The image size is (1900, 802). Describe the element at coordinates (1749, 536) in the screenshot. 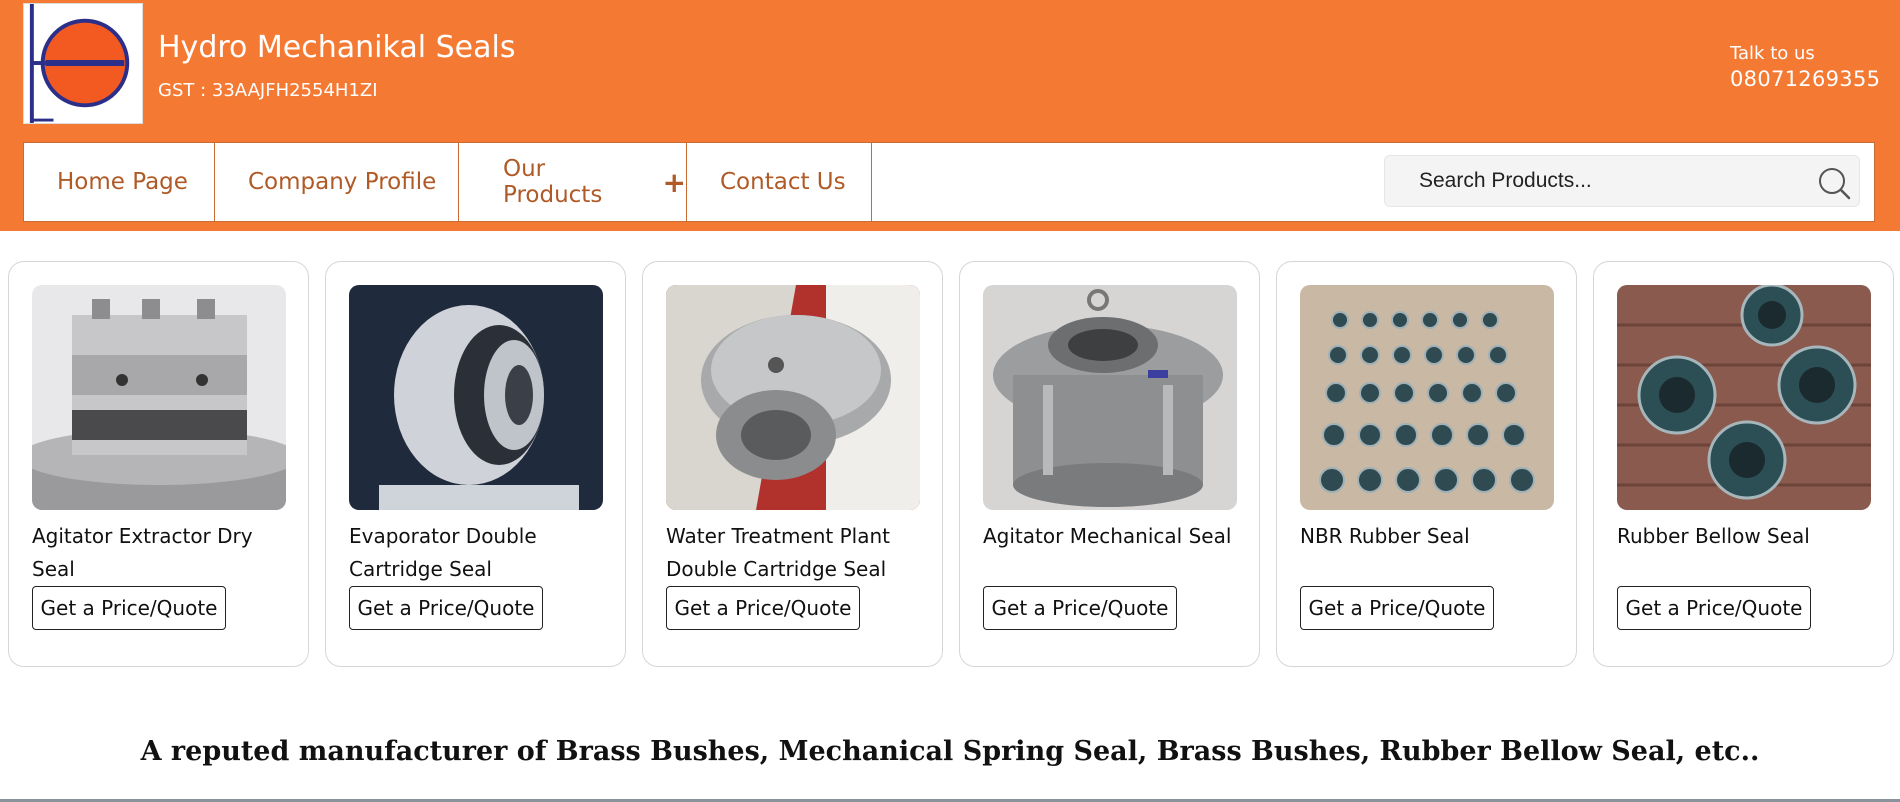

I see `product-title: Rubber Bellow Seal` at that location.